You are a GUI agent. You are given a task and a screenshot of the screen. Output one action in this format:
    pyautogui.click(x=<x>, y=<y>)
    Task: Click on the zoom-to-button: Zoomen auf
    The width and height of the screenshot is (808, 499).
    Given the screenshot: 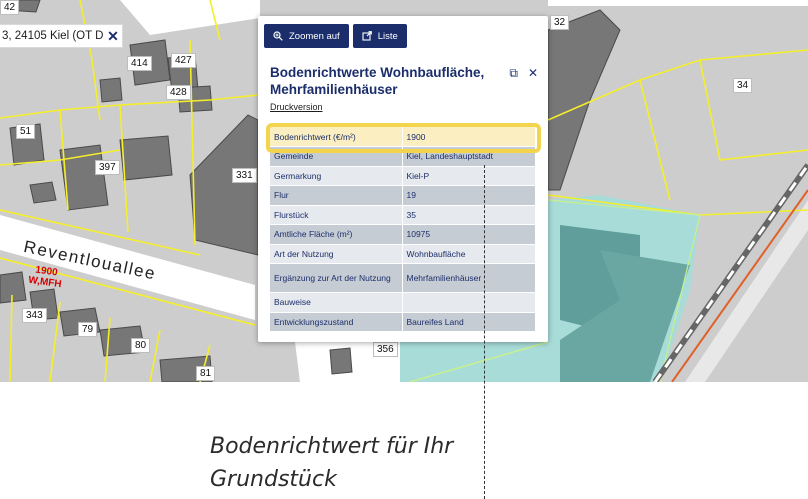 What is the action you would take?
    pyautogui.click(x=306, y=36)
    